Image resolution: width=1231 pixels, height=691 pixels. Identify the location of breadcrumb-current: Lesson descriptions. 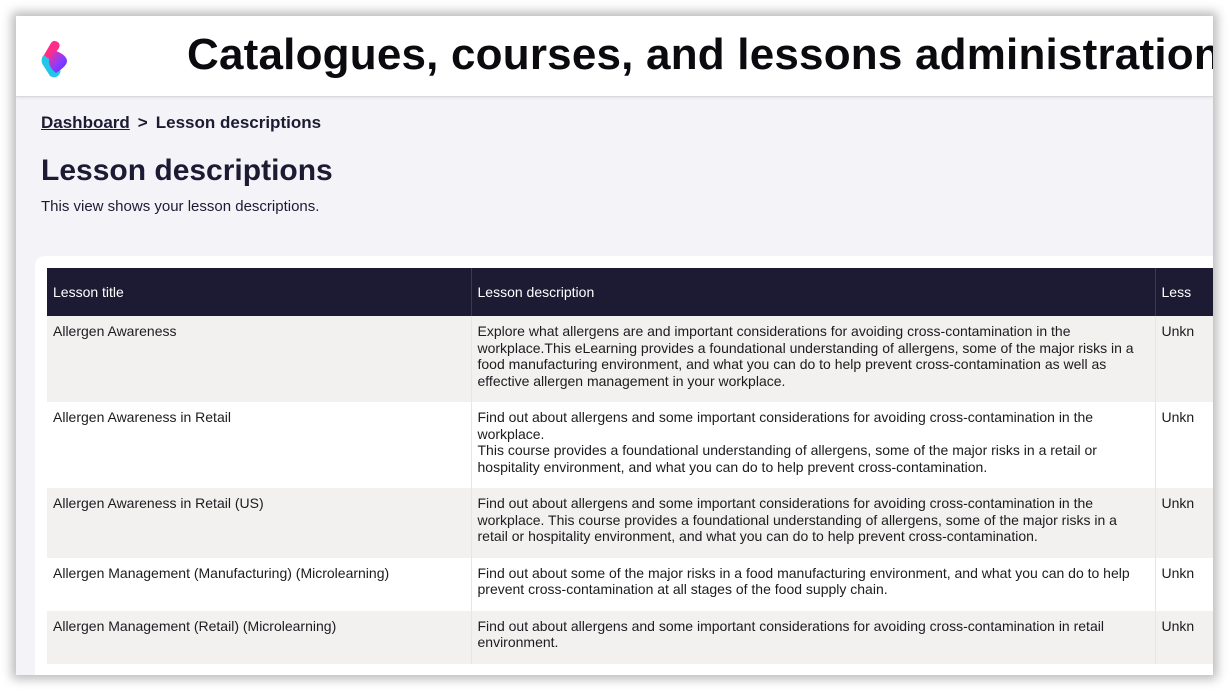
(238, 122).